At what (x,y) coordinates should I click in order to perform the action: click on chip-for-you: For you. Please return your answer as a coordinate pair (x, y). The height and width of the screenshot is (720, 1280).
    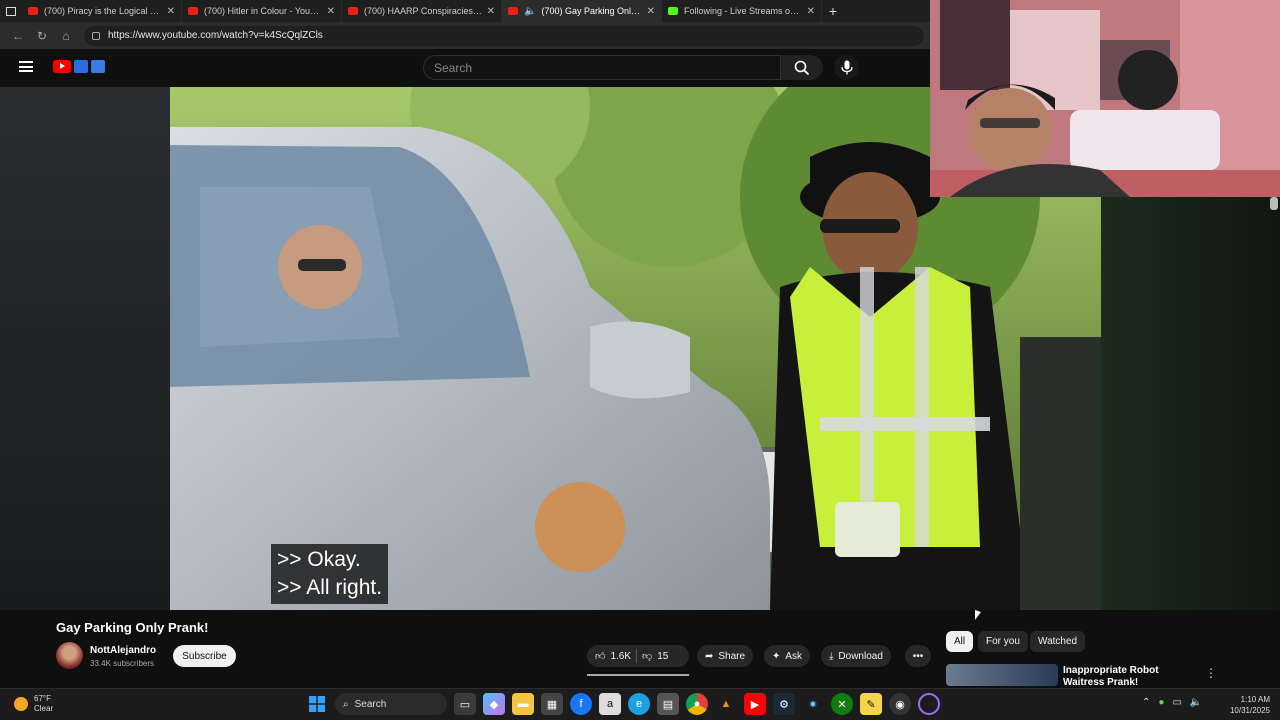
    Looking at the image, I should click on (1003, 641).